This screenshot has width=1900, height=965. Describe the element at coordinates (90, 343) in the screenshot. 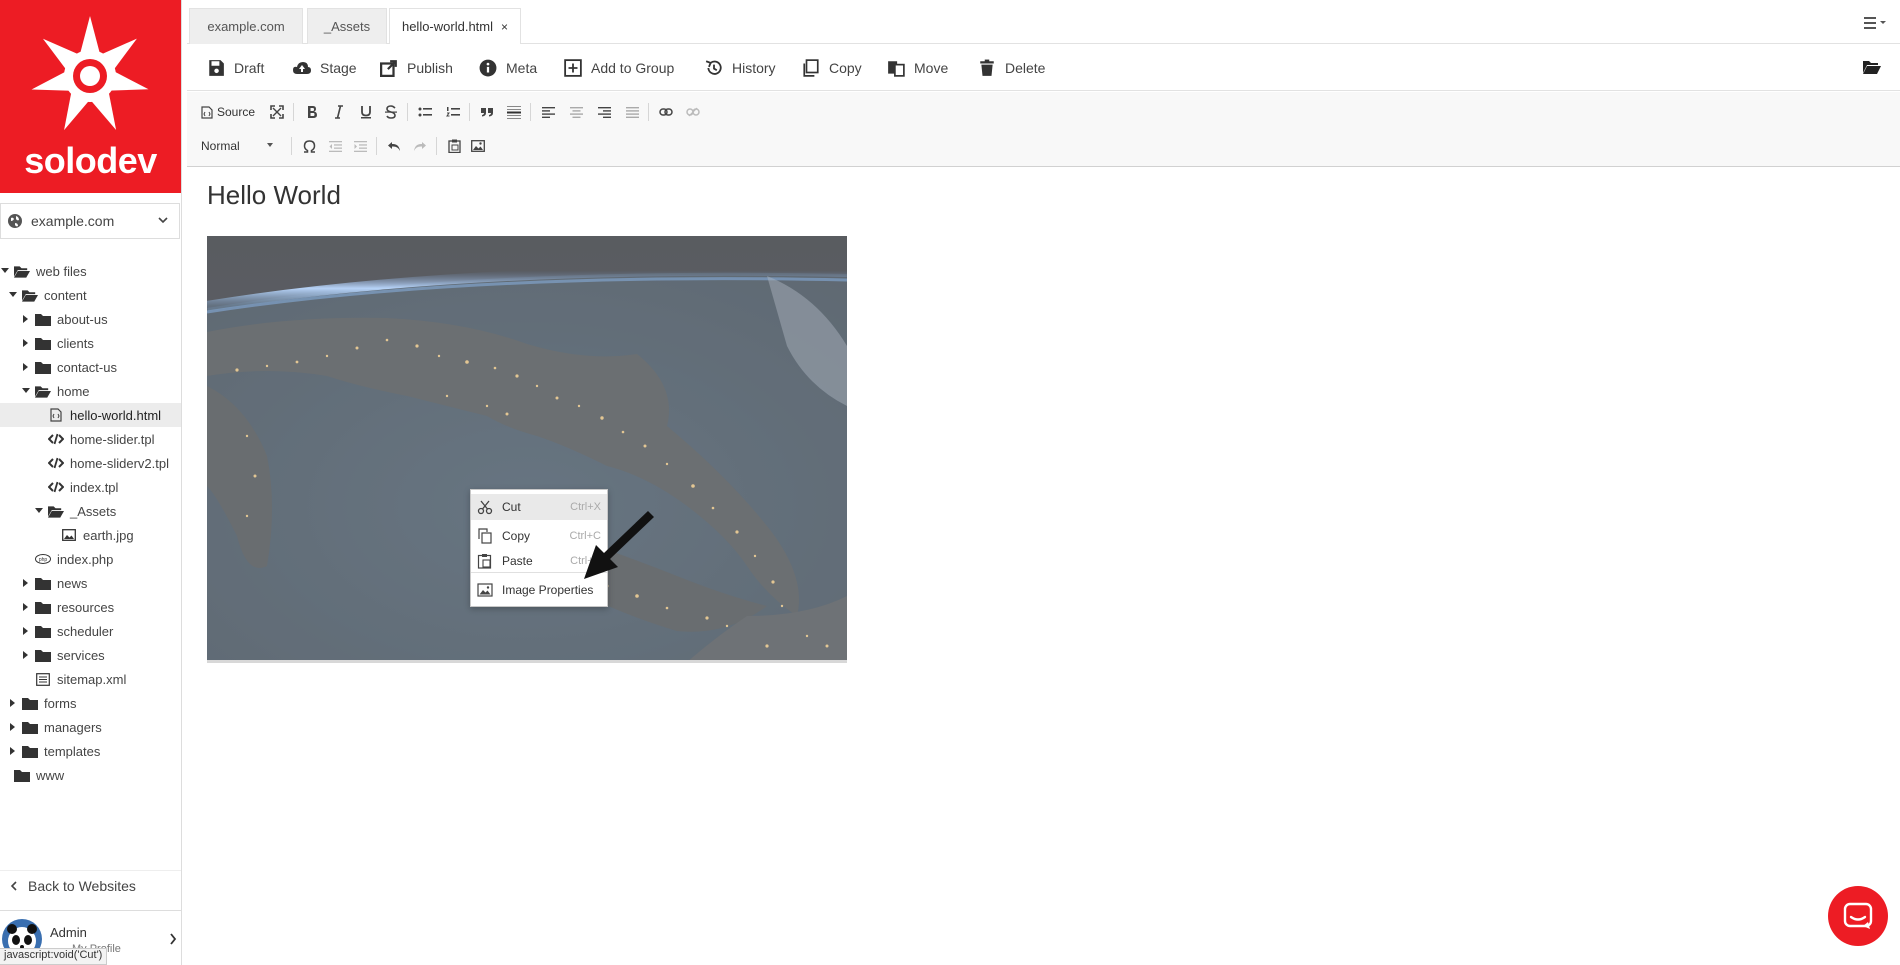

I see `tree-item: clients` at that location.